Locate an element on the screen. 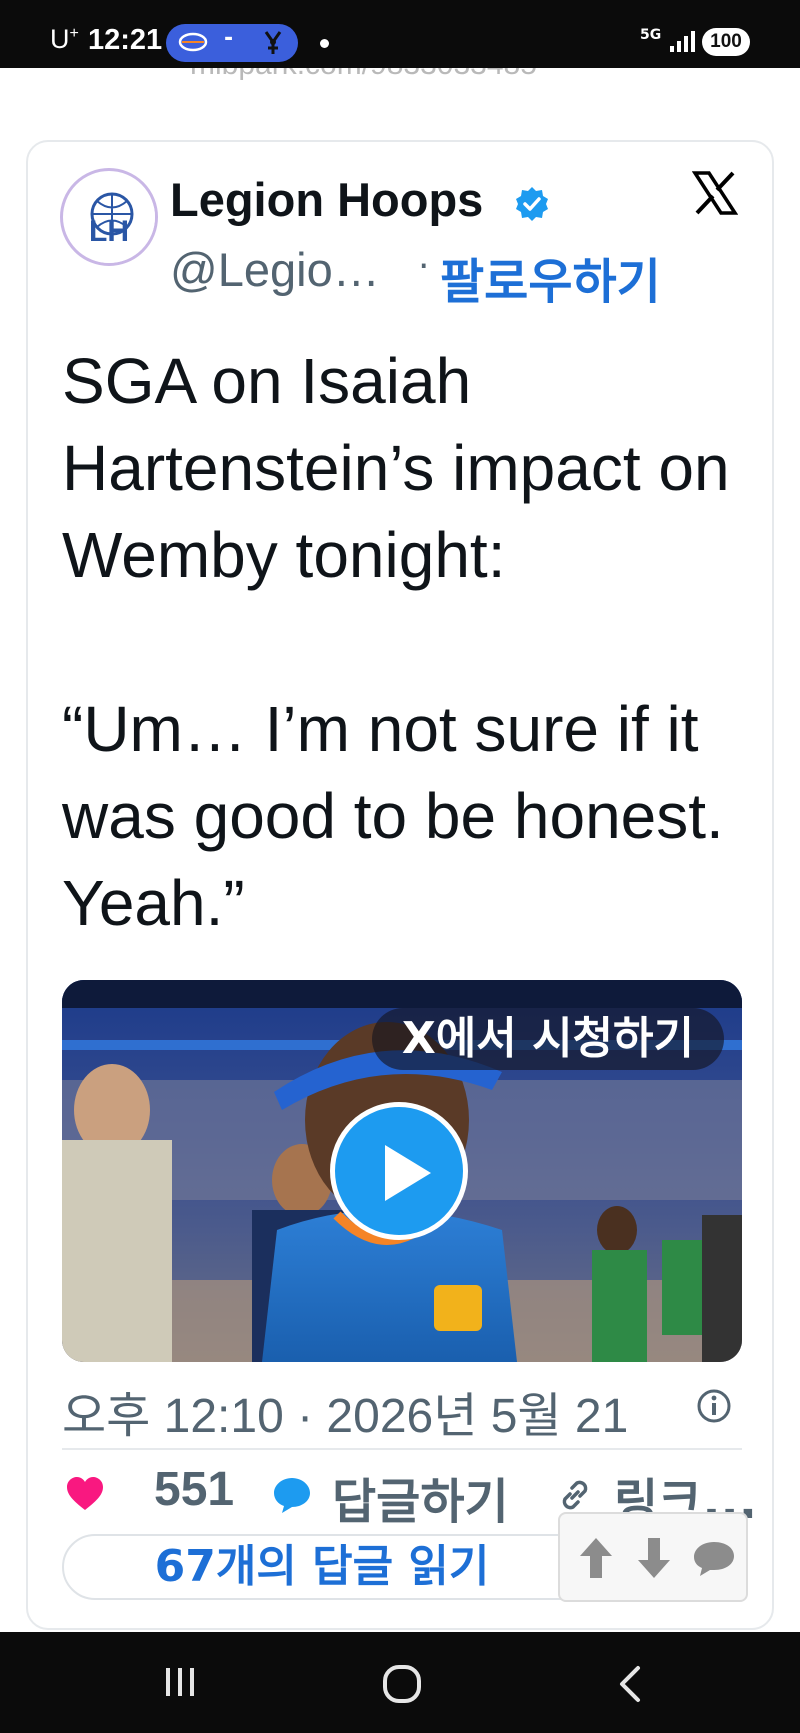  like-count: 551 is located at coordinates (194, 1489).